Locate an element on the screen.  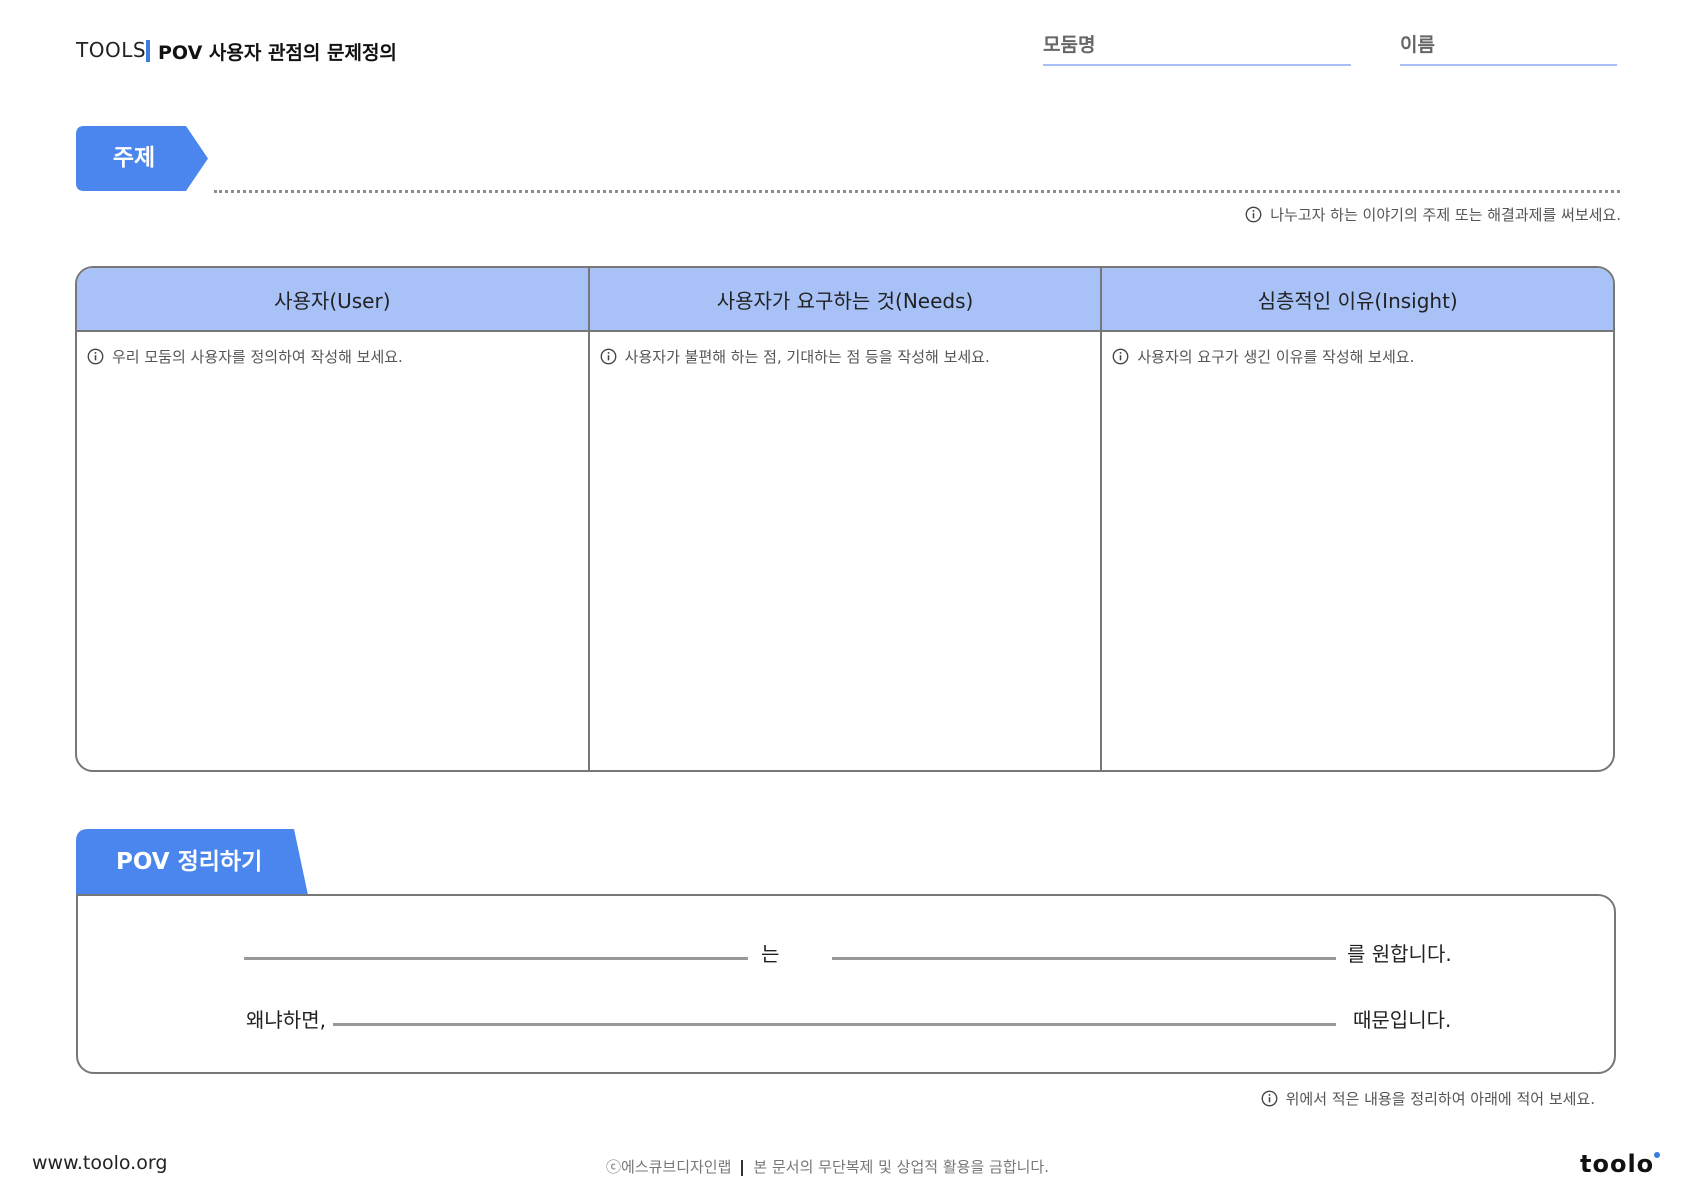
topic-hint-text: 나누고자 하는 이야기의 주제 또는 해결과제를 써보세요. is located at coordinates (1445, 215).